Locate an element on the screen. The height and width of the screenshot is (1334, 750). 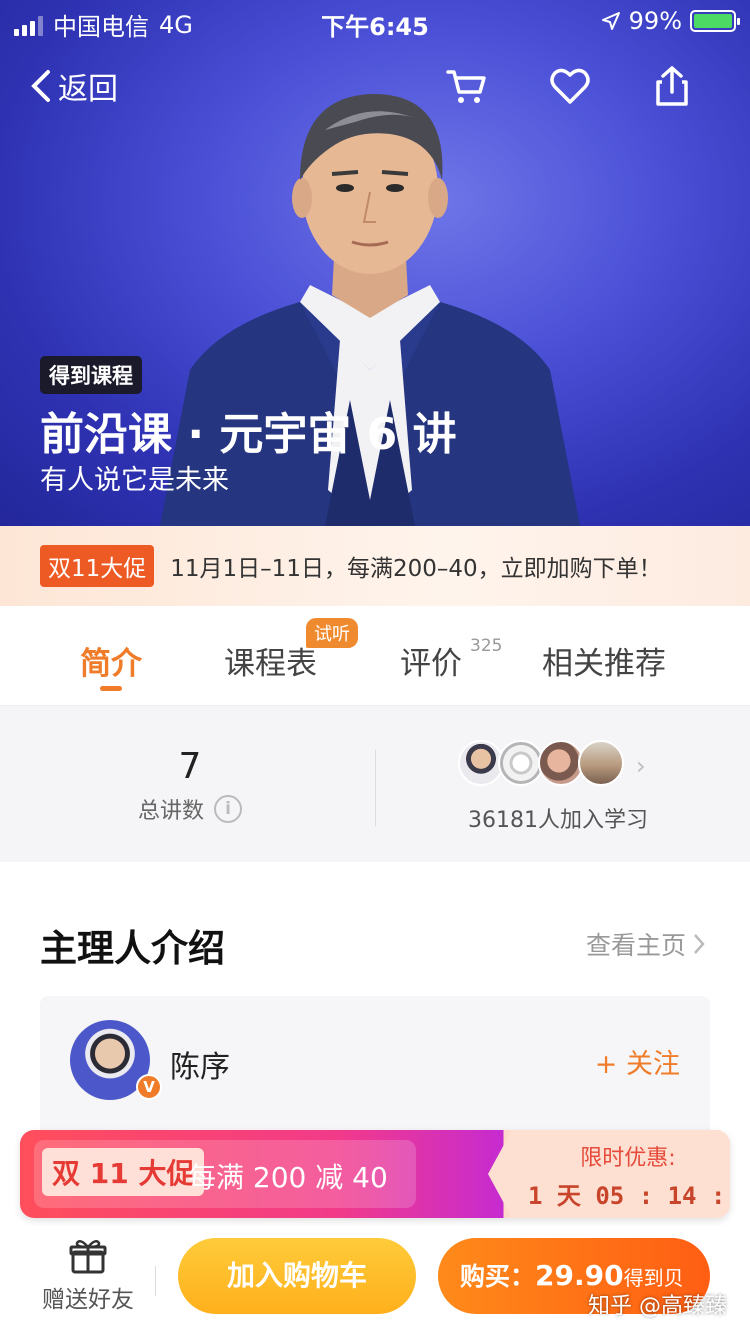
share-icon is located at coordinates (672, 86).